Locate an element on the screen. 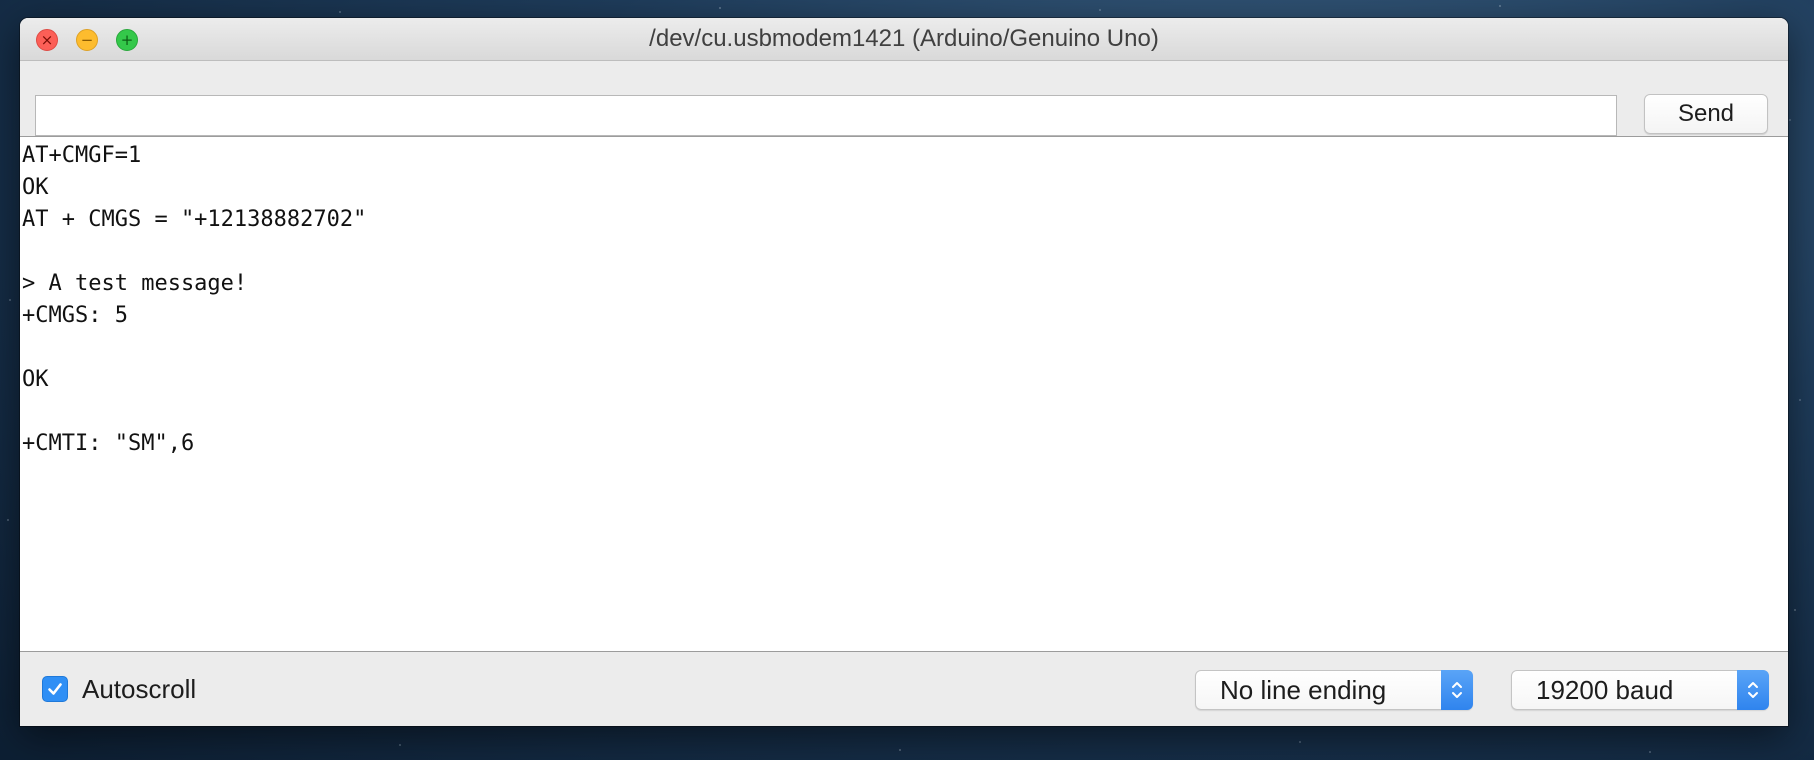  line-ending-select: No line ending is located at coordinates (1334, 690).